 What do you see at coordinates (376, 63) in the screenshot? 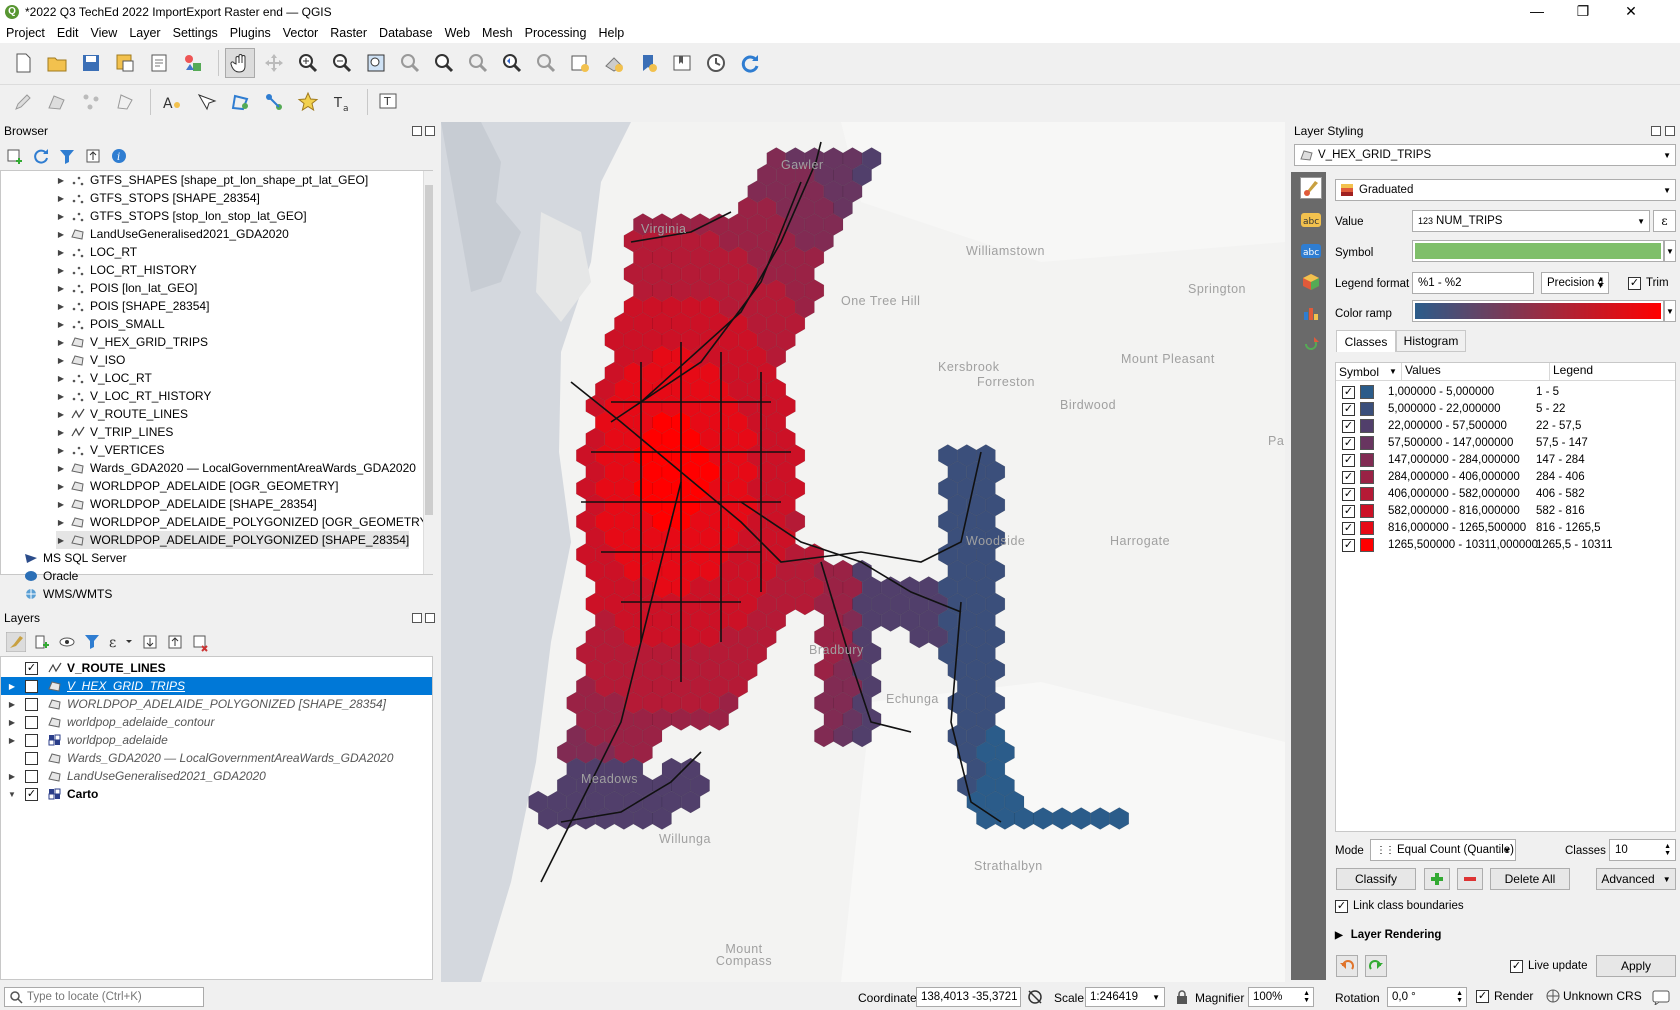
I see `zoom-full-icon` at bounding box center [376, 63].